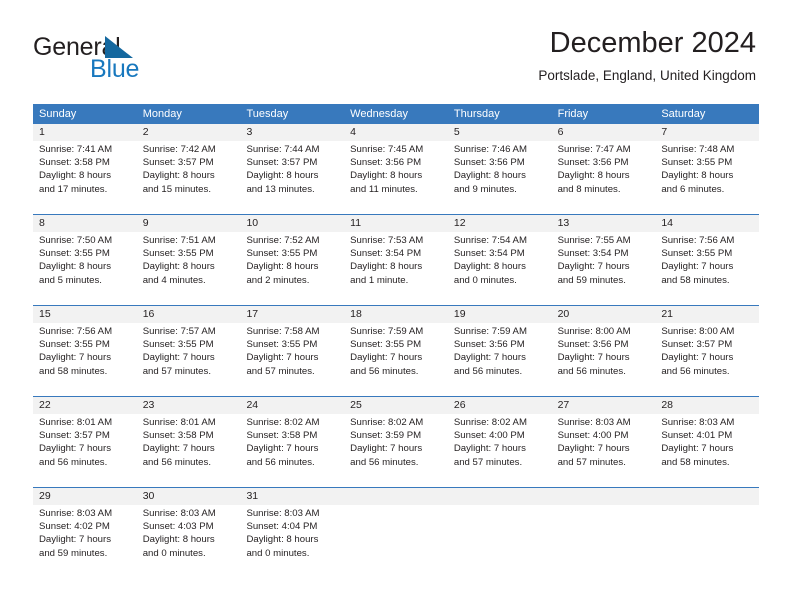 This screenshot has height=612, width=792. What do you see at coordinates (292, 405) in the screenshot?
I see `day-number: 24` at bounding box center [292, 405].